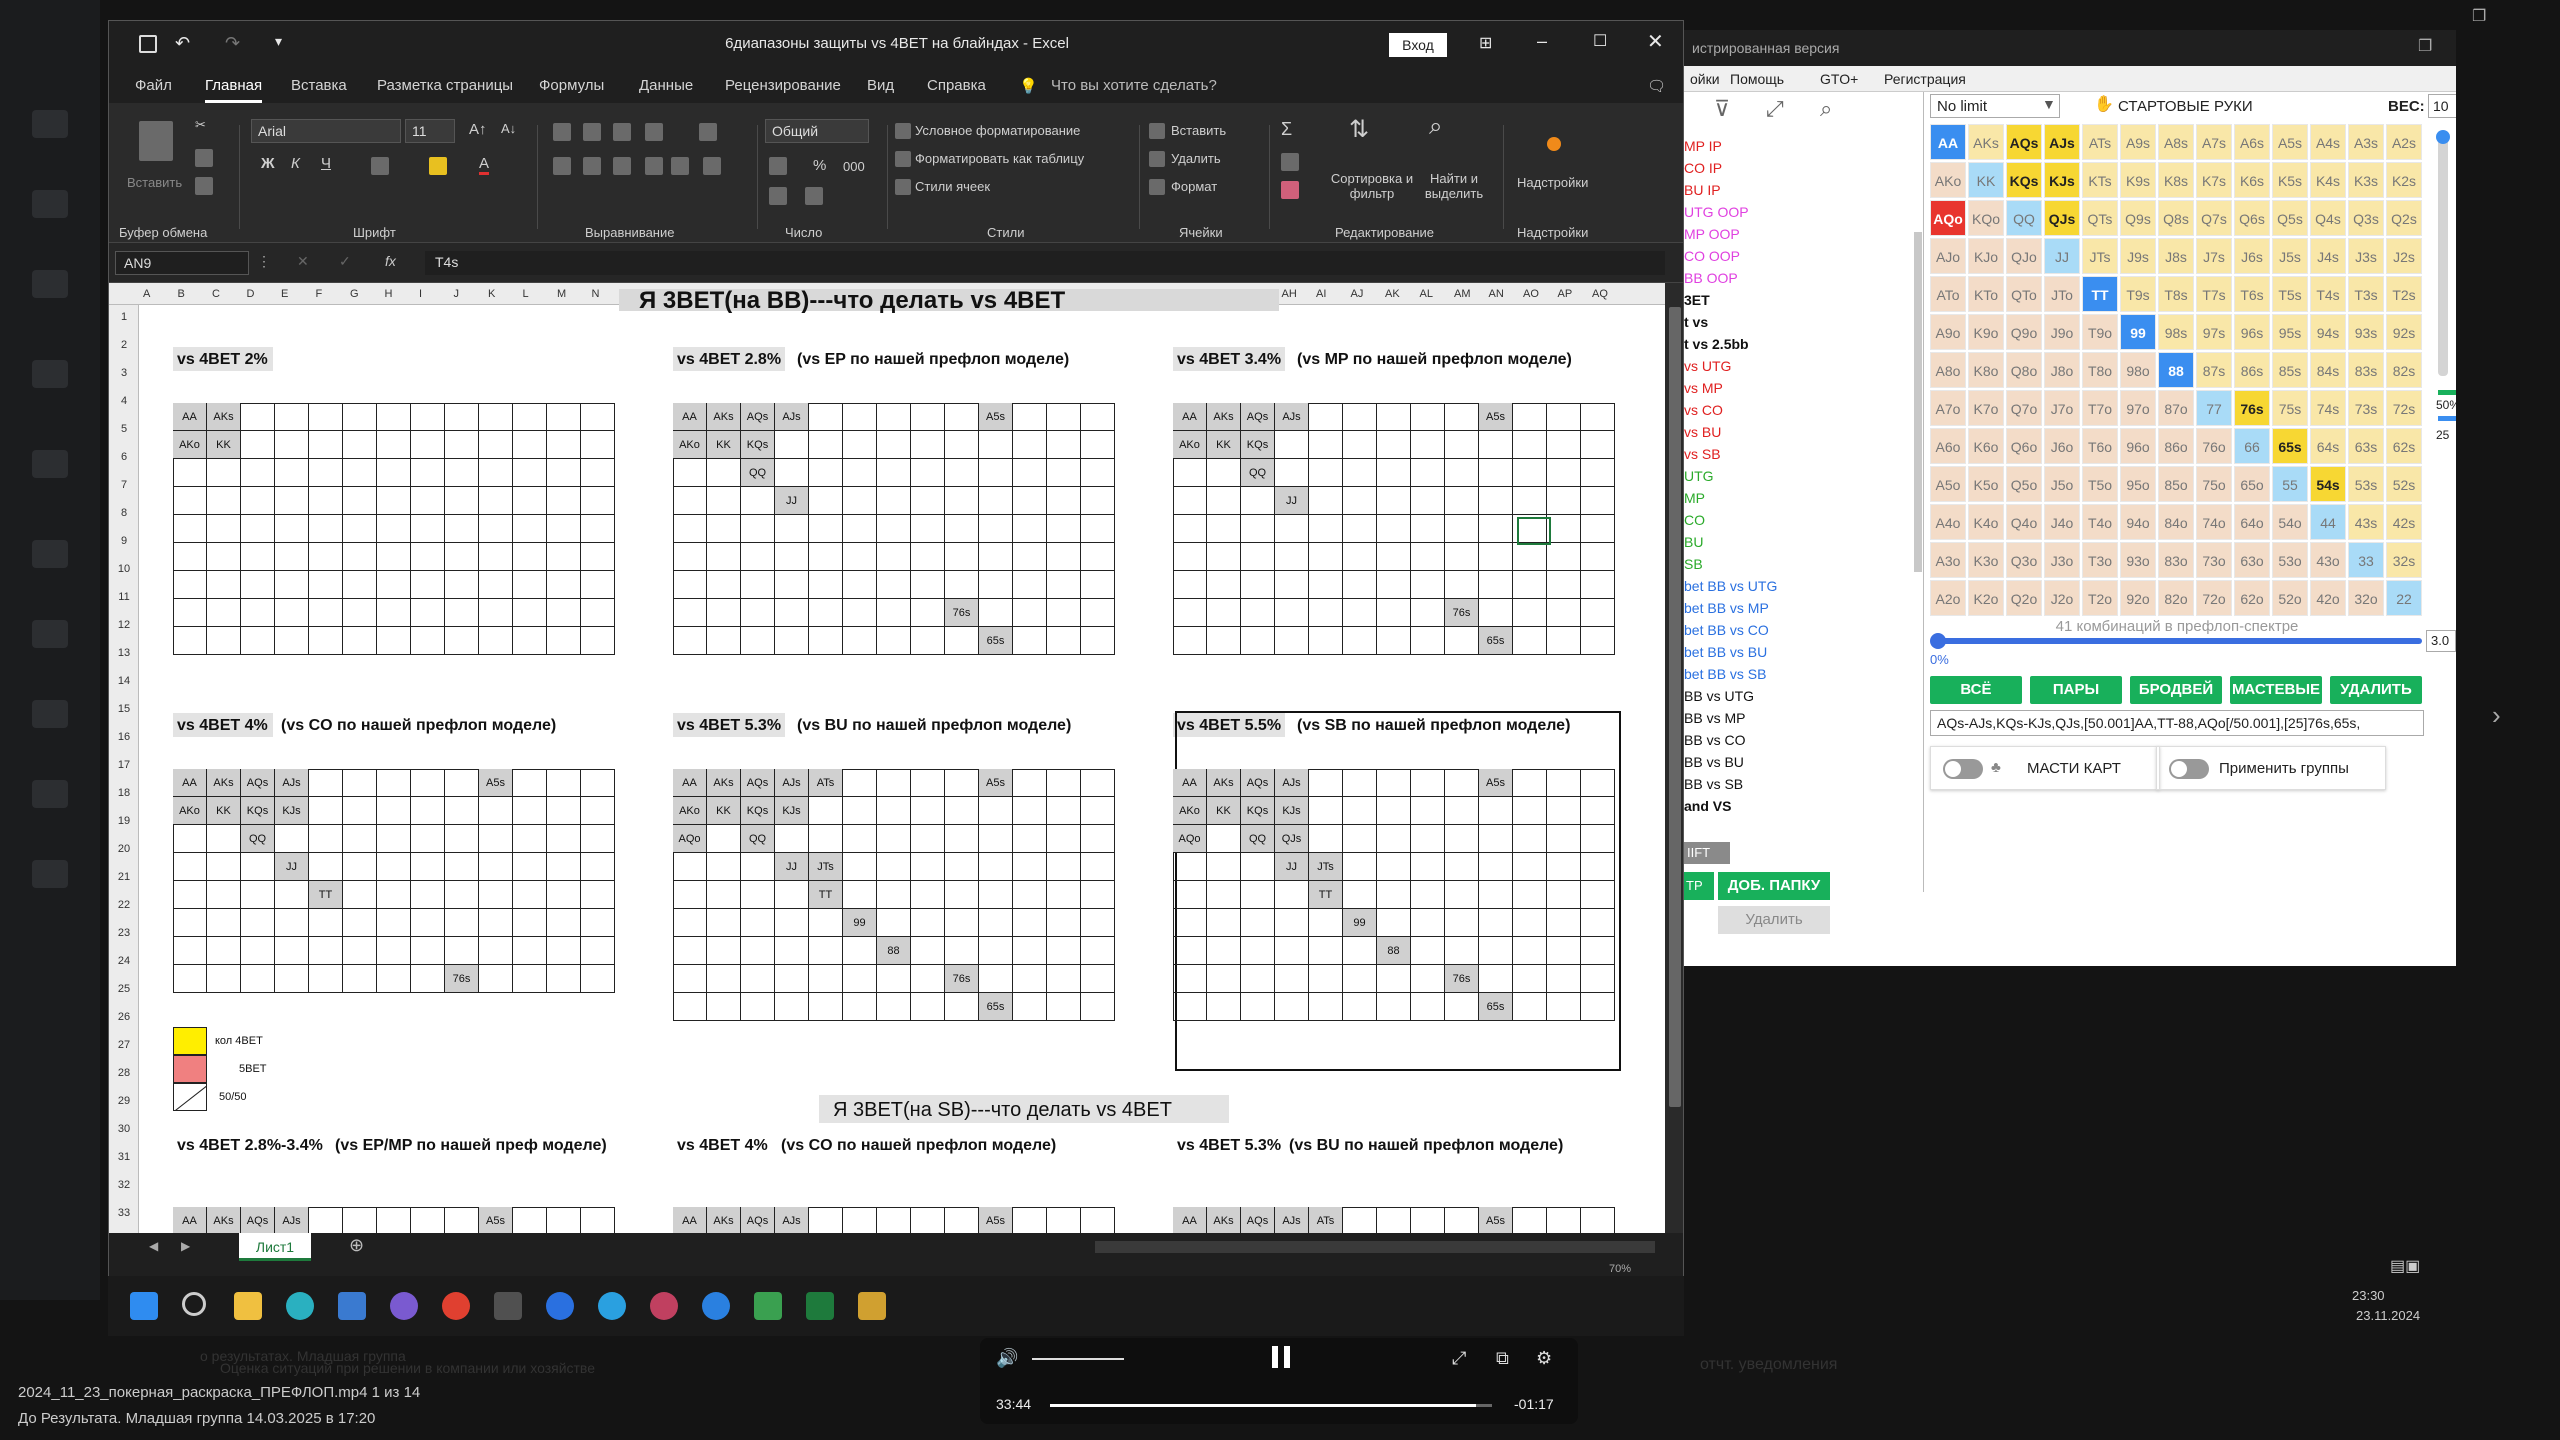 This screenshot has height=1440, width=2560. I want to click on hand-cell: 99, so click(2138, 332).